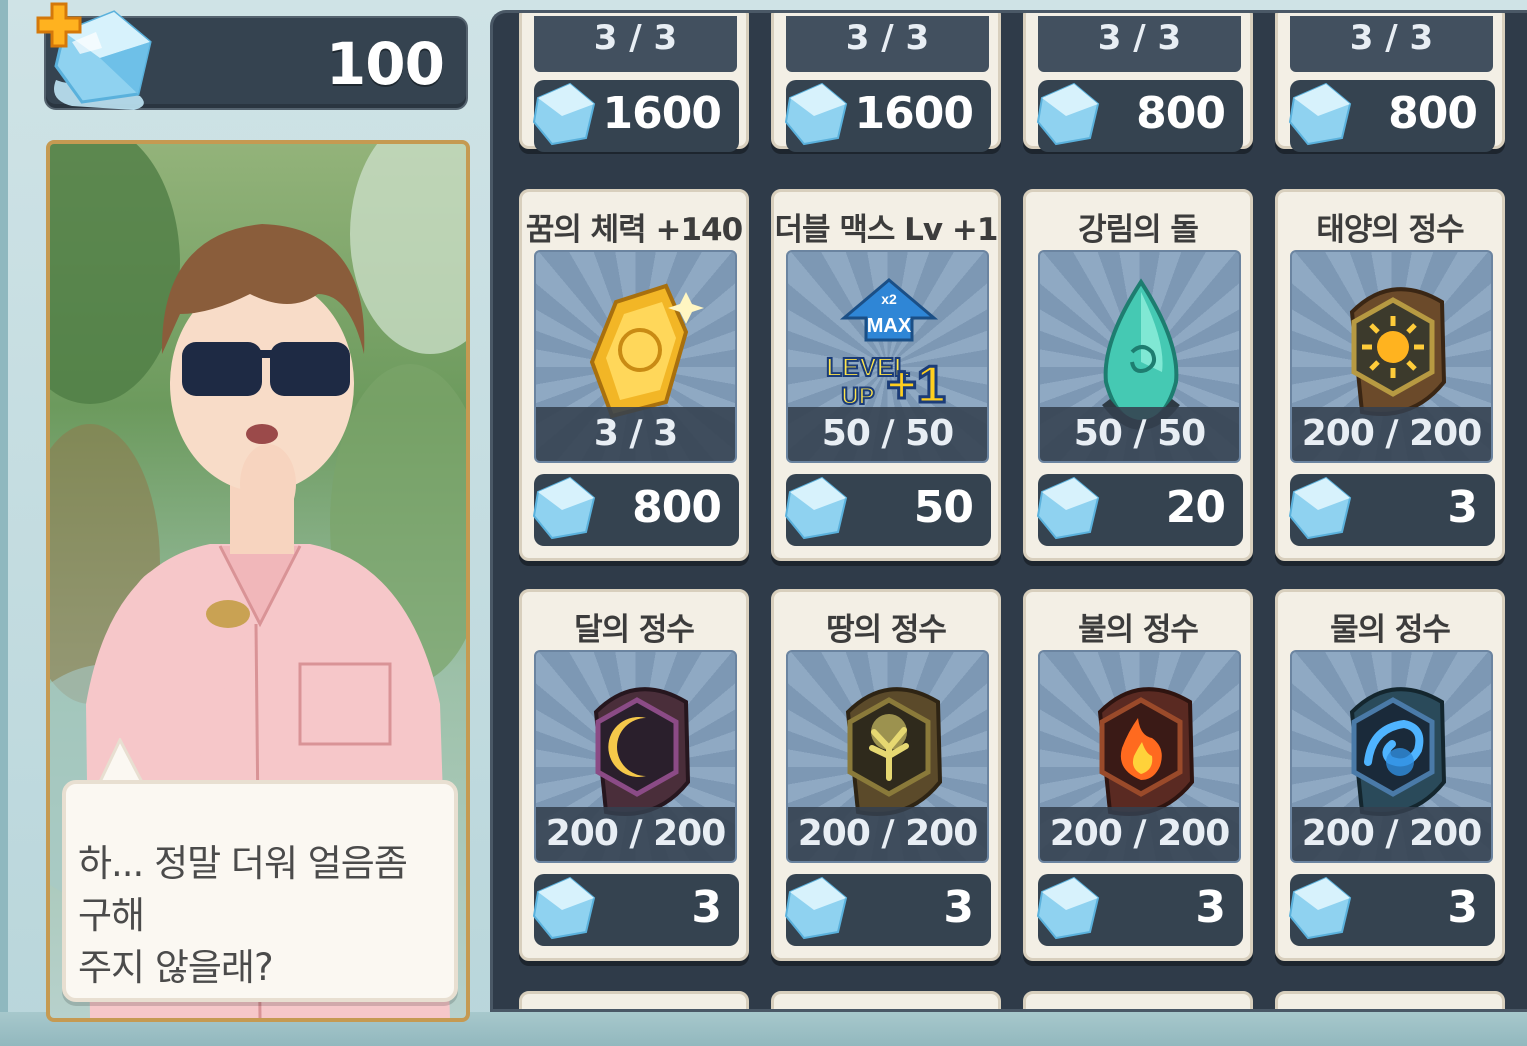 The height and width of the screenshot is (1046, 1527). Describe the element at coordinates (1138, 630) in the screenshot. I see `item-title: 불의 정수` at that location.